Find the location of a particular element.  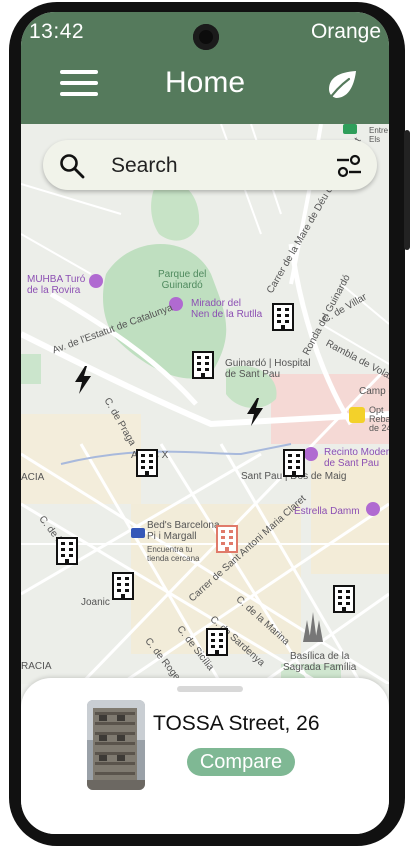

app-header: 13:42 Orange Home is located at coordinates (205, 68).